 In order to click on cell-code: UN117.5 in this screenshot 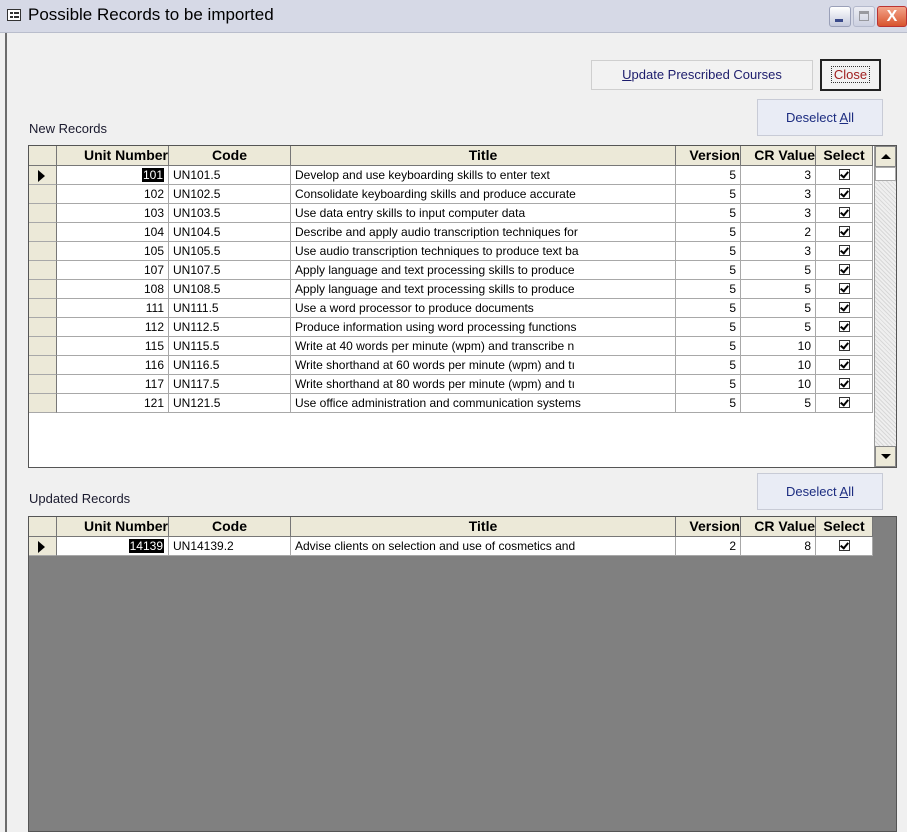, I will do `click(230, 384)`.